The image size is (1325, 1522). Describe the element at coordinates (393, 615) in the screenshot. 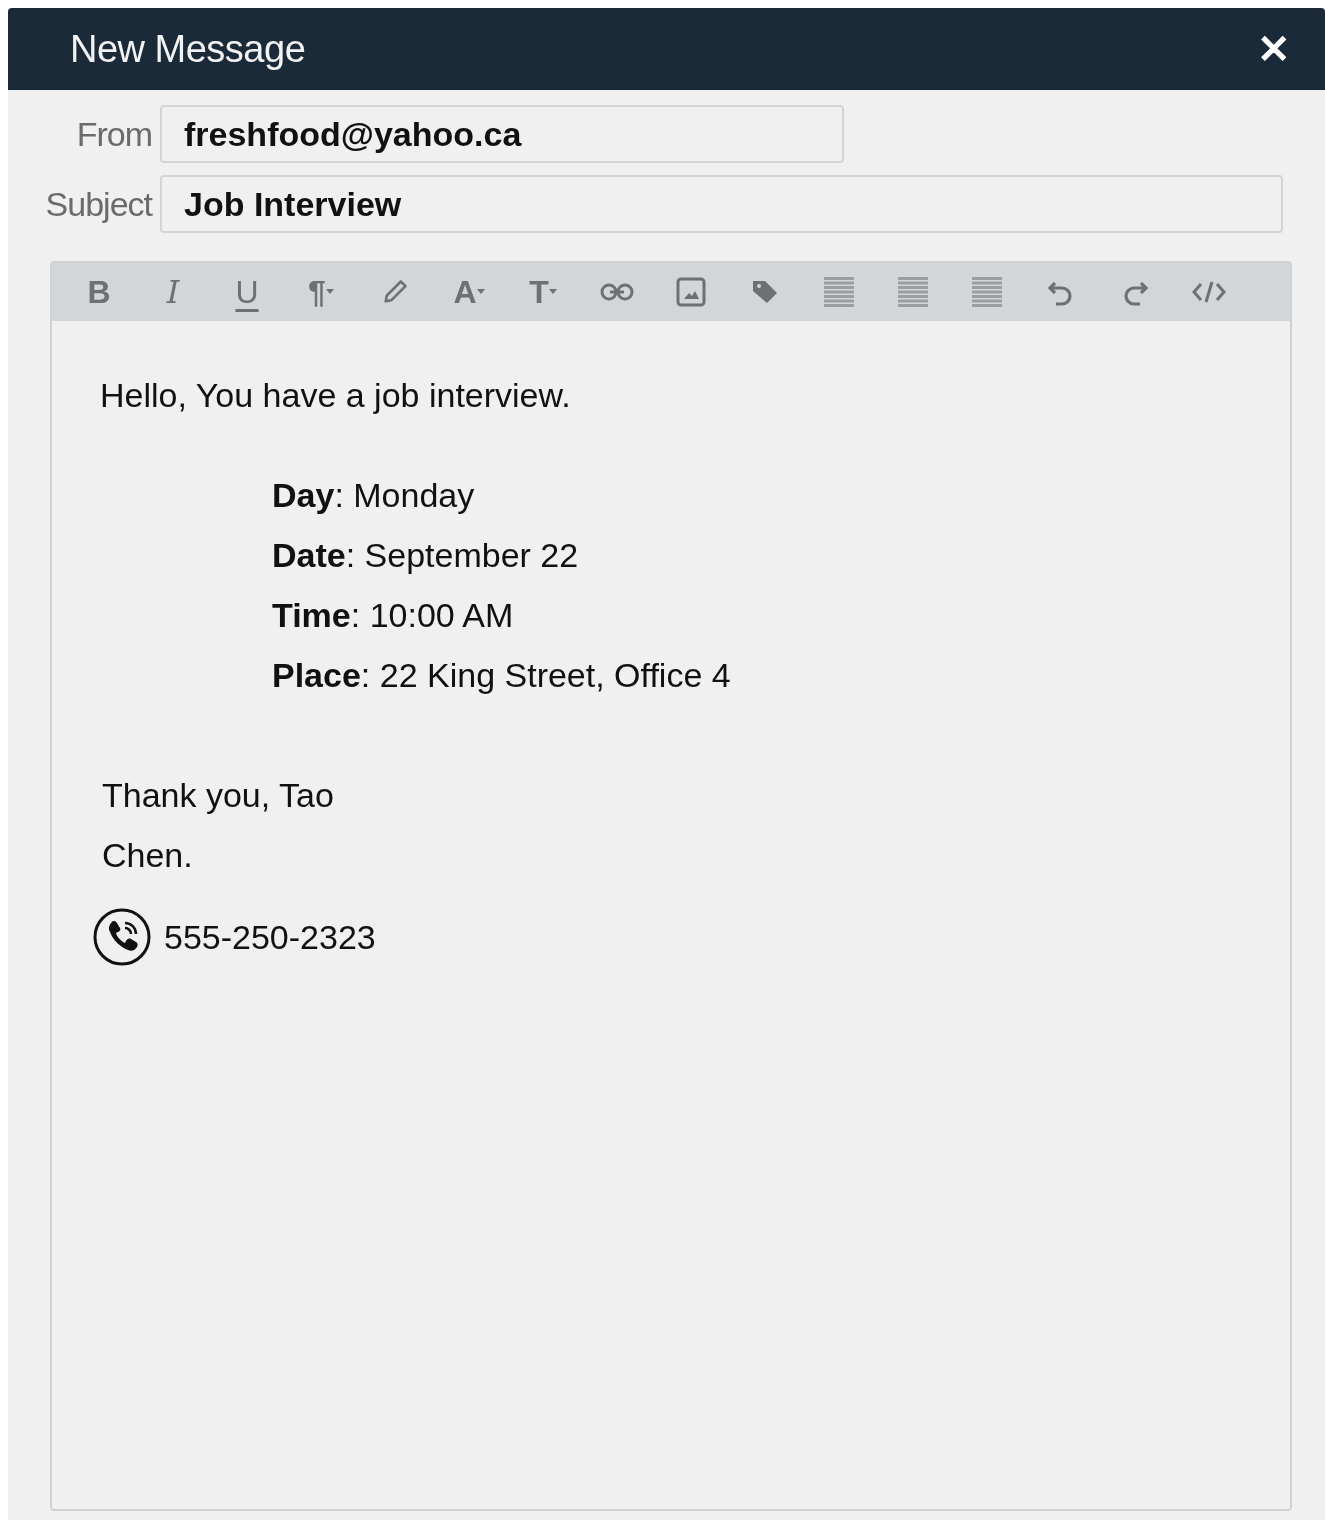

I see `detail-line: Time: 10:00 AM` at that location.